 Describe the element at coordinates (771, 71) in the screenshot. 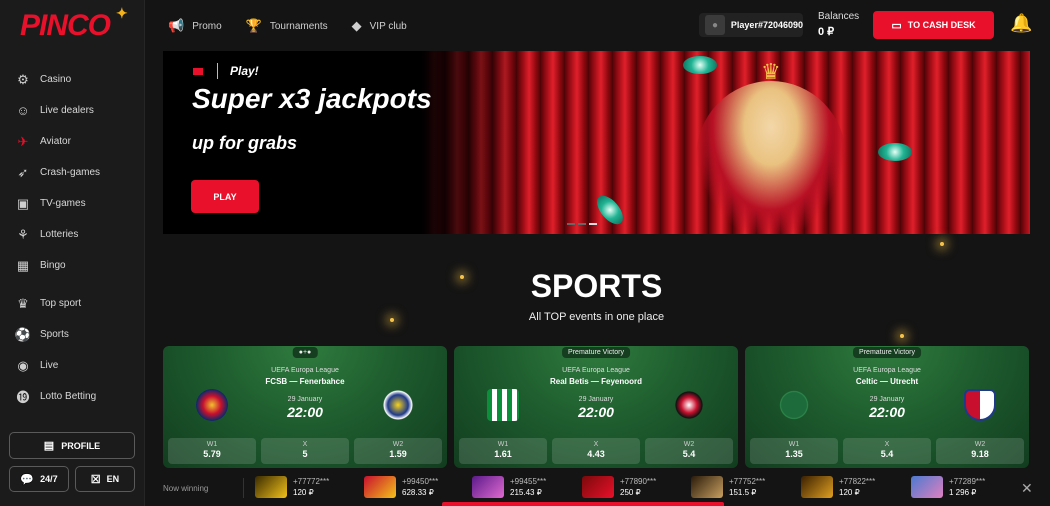

I see `crown-icon: ♛` at that location.